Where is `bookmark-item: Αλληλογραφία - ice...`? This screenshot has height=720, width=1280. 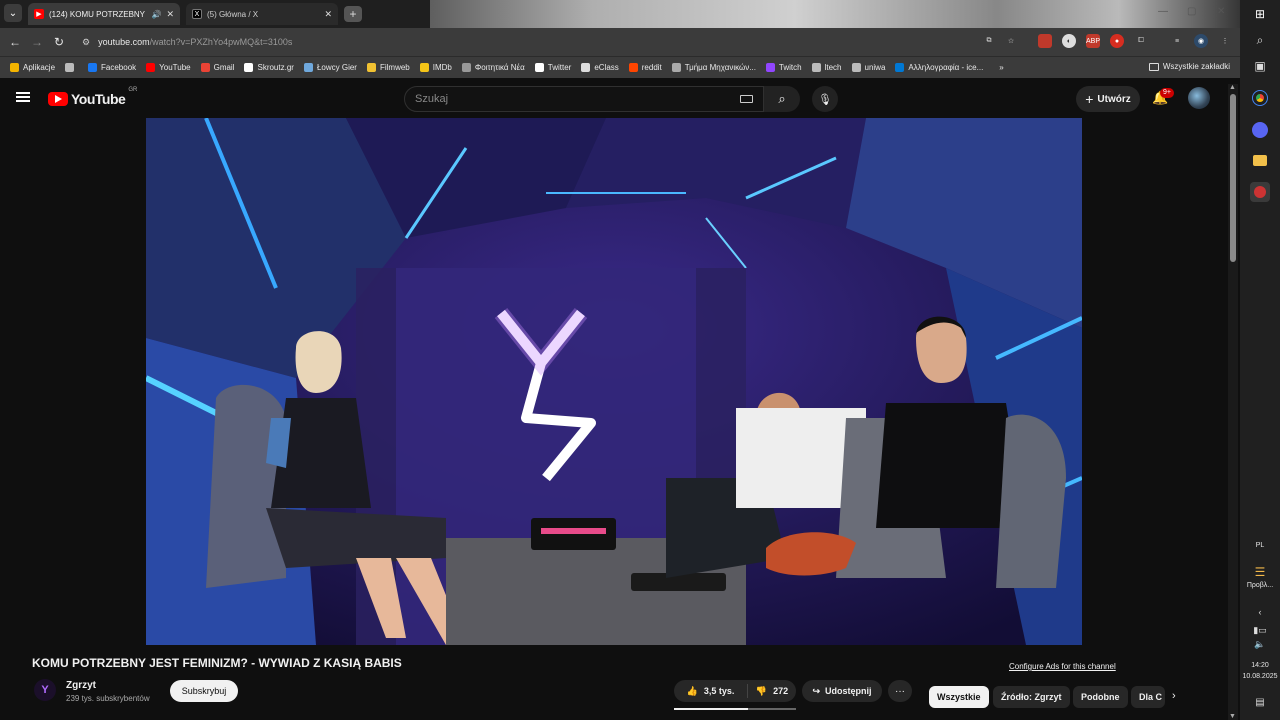
bookmark-item: Αλληλογραφία - ice... is located at coordinates (939, 67).